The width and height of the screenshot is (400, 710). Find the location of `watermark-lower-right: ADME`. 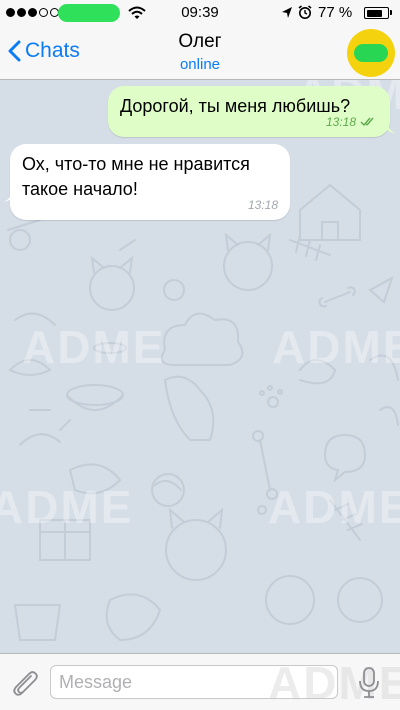

watermark-lower-right: ADME is located at coordinates (334, 507).